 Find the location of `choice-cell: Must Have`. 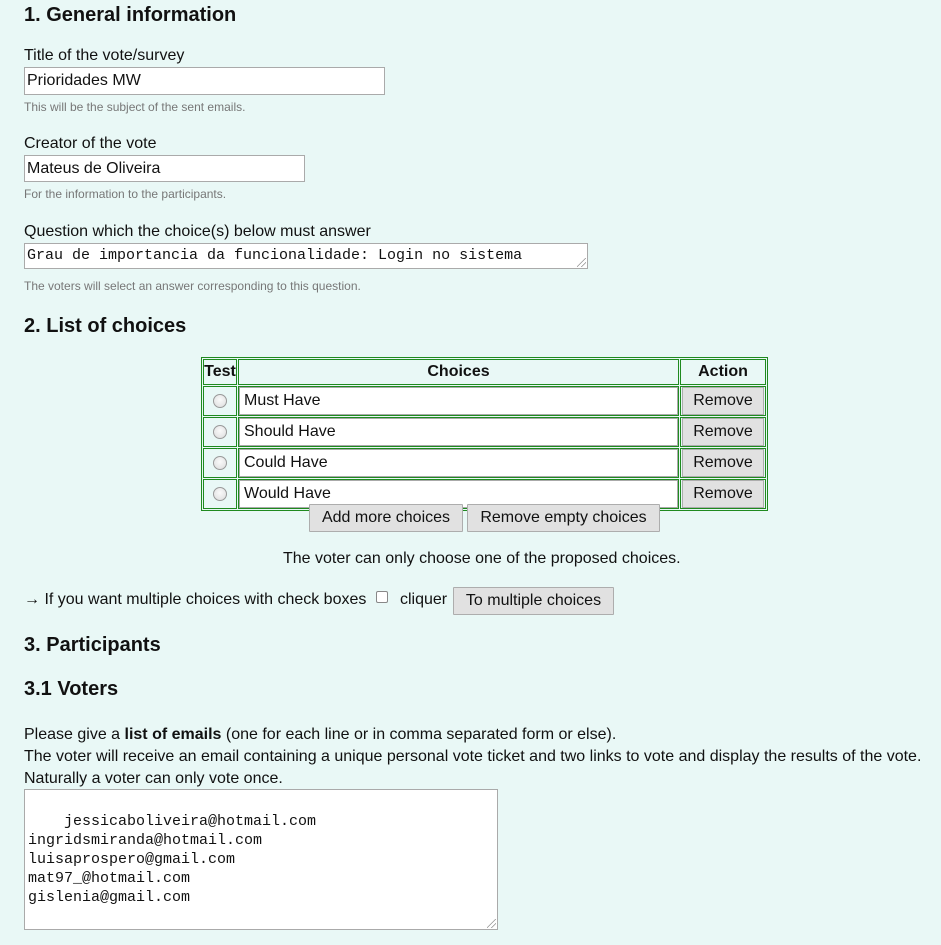

choice-cell: Must Have is located at coordinates (458, 401).